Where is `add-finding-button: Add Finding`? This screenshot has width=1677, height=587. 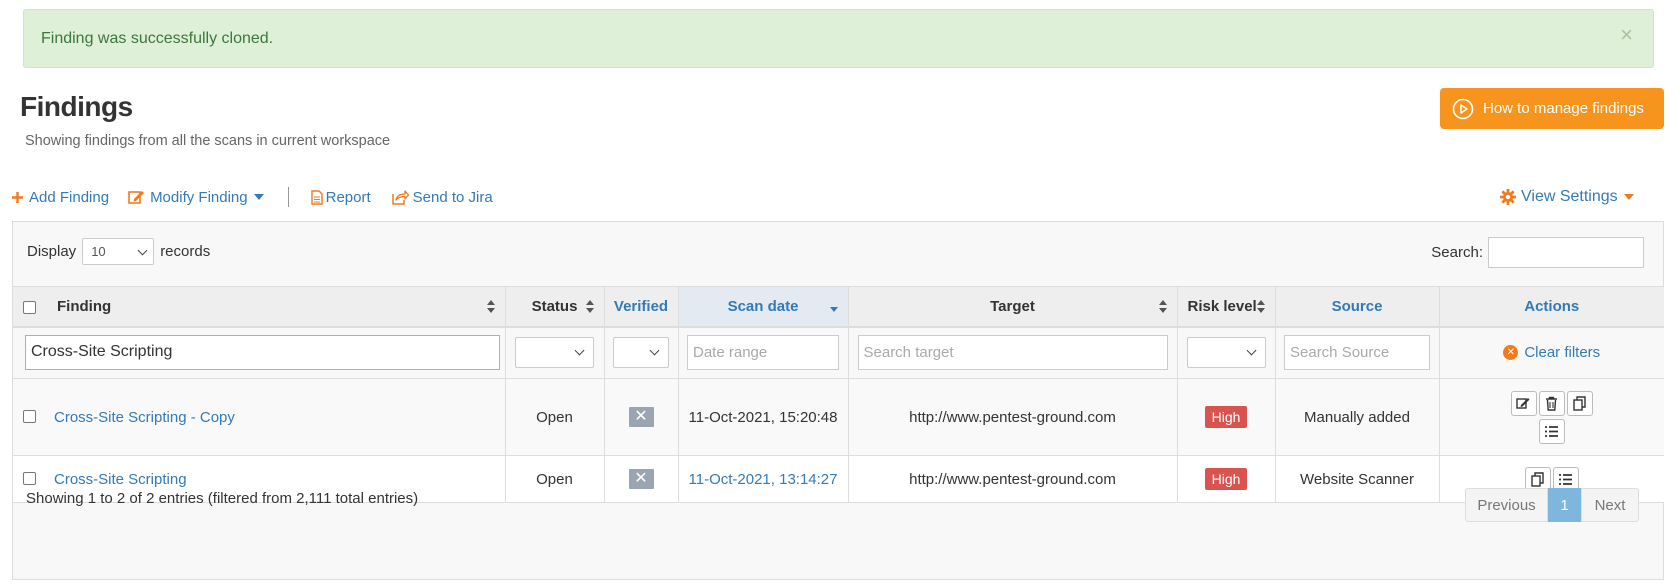 add-finding-button: Add Finding is located at coordinates (60, 197).